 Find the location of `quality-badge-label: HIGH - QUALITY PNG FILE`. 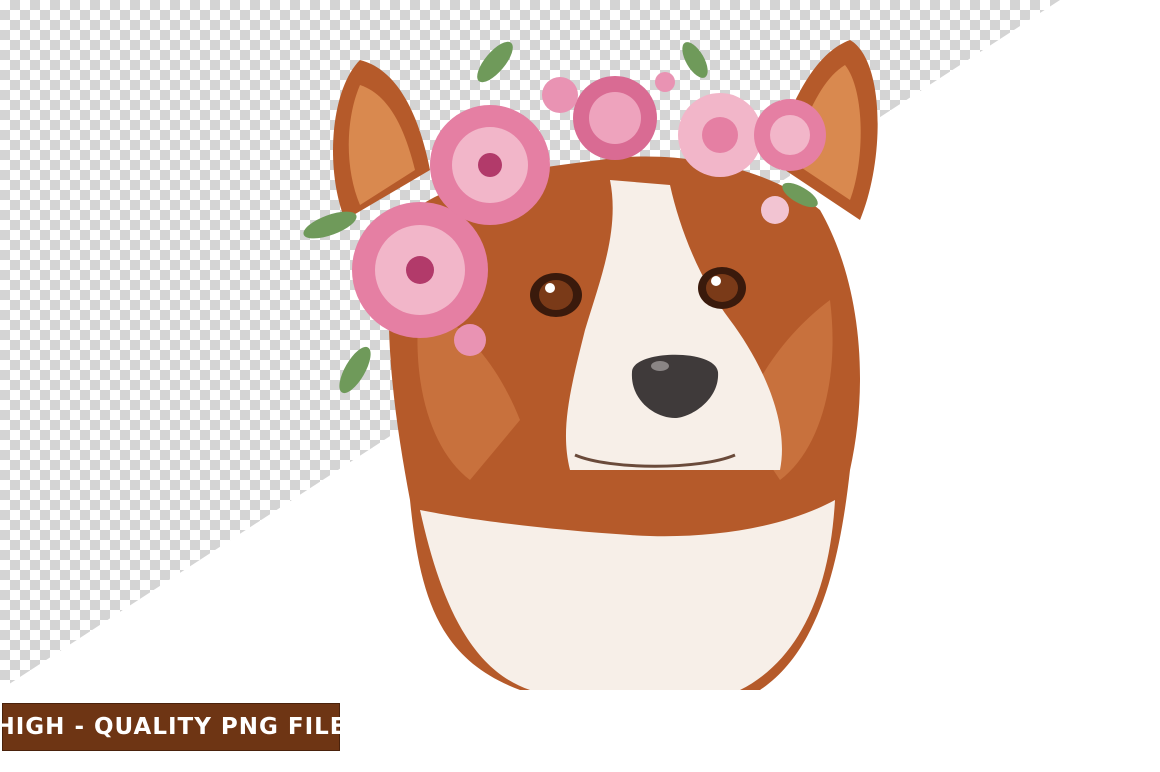

quality-badge-label: HIGH - QUALITY PNG FILE is located at coordinates (173, 727).